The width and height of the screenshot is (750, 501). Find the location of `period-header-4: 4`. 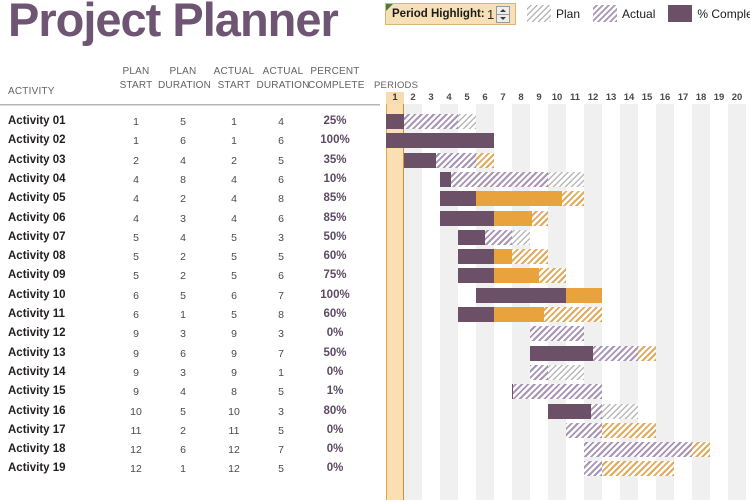

period-header-4: 4 is located at coordinates (449, 98).